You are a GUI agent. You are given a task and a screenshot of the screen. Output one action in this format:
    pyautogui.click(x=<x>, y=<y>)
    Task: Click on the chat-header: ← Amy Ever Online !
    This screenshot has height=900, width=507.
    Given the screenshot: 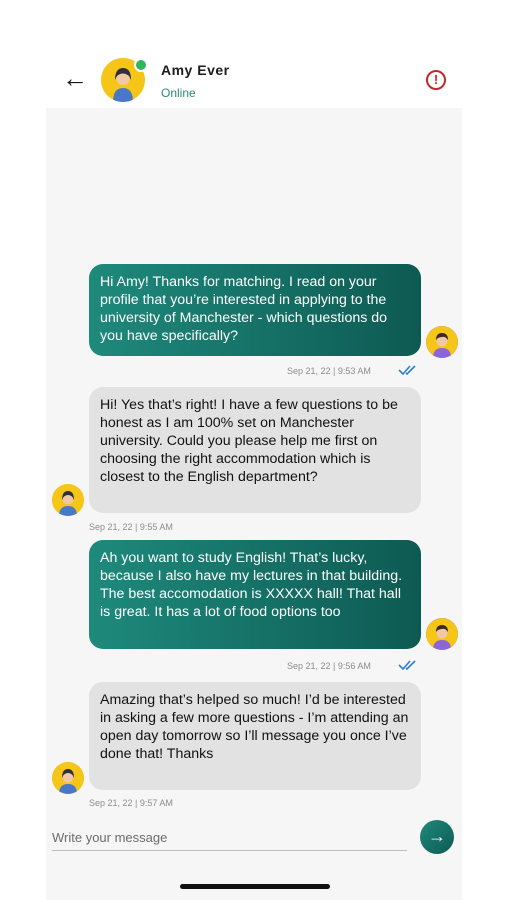 What is the action you would take?
    pyautogui.click(x=253, y=80)
    